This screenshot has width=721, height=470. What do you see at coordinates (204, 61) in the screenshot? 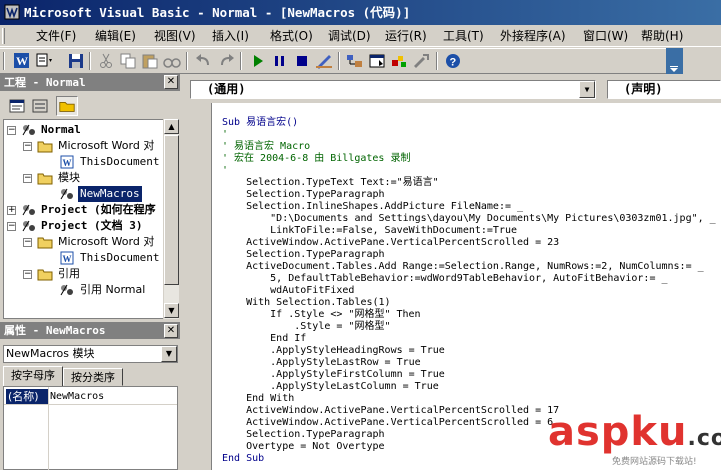
I see `undo-icon` at bounding box center [204, 61].